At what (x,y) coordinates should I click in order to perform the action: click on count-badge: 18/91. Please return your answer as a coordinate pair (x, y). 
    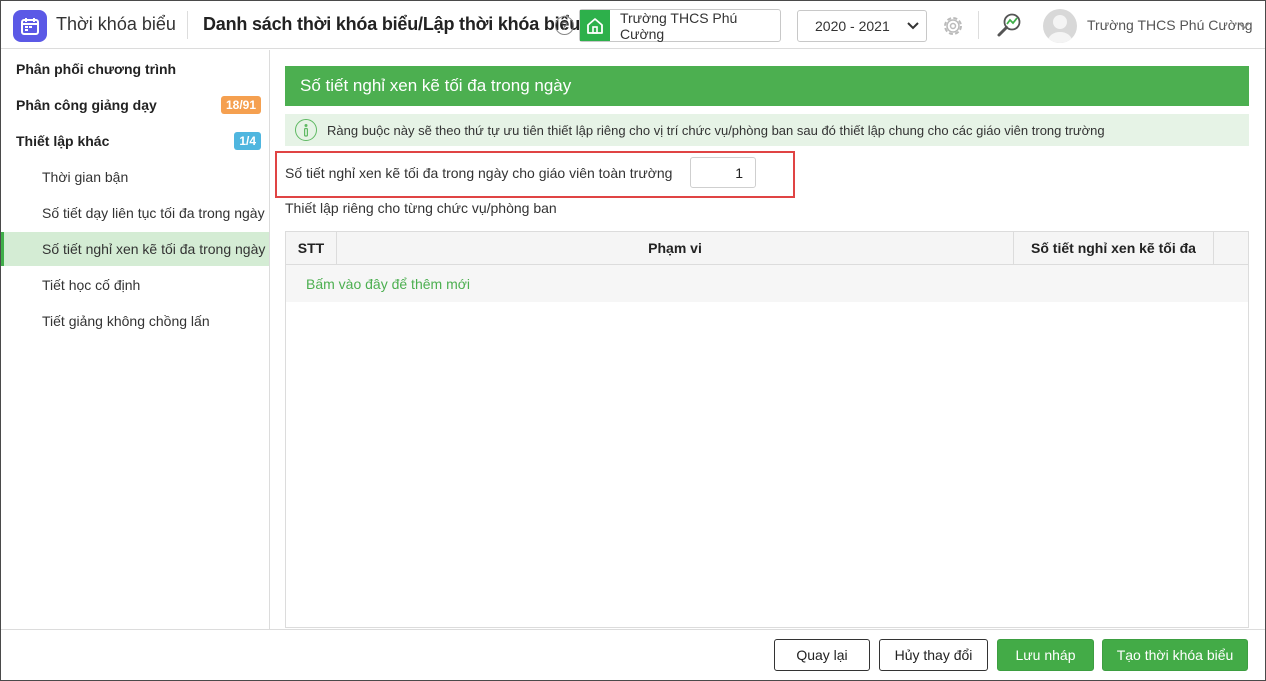
    Looking at the image, I should click on (240, 105).